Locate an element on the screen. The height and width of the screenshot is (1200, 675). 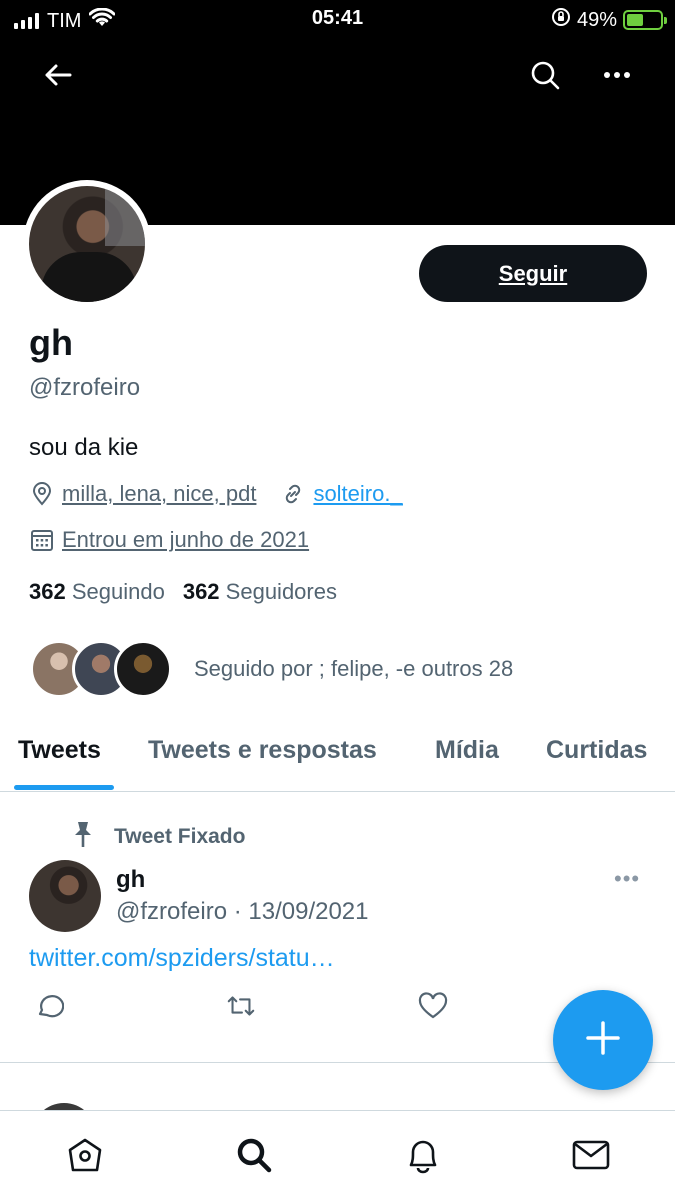
followed-by-row: Seguido por ; felipe, ‑e outros 28 is located at coordinates (271, 669).